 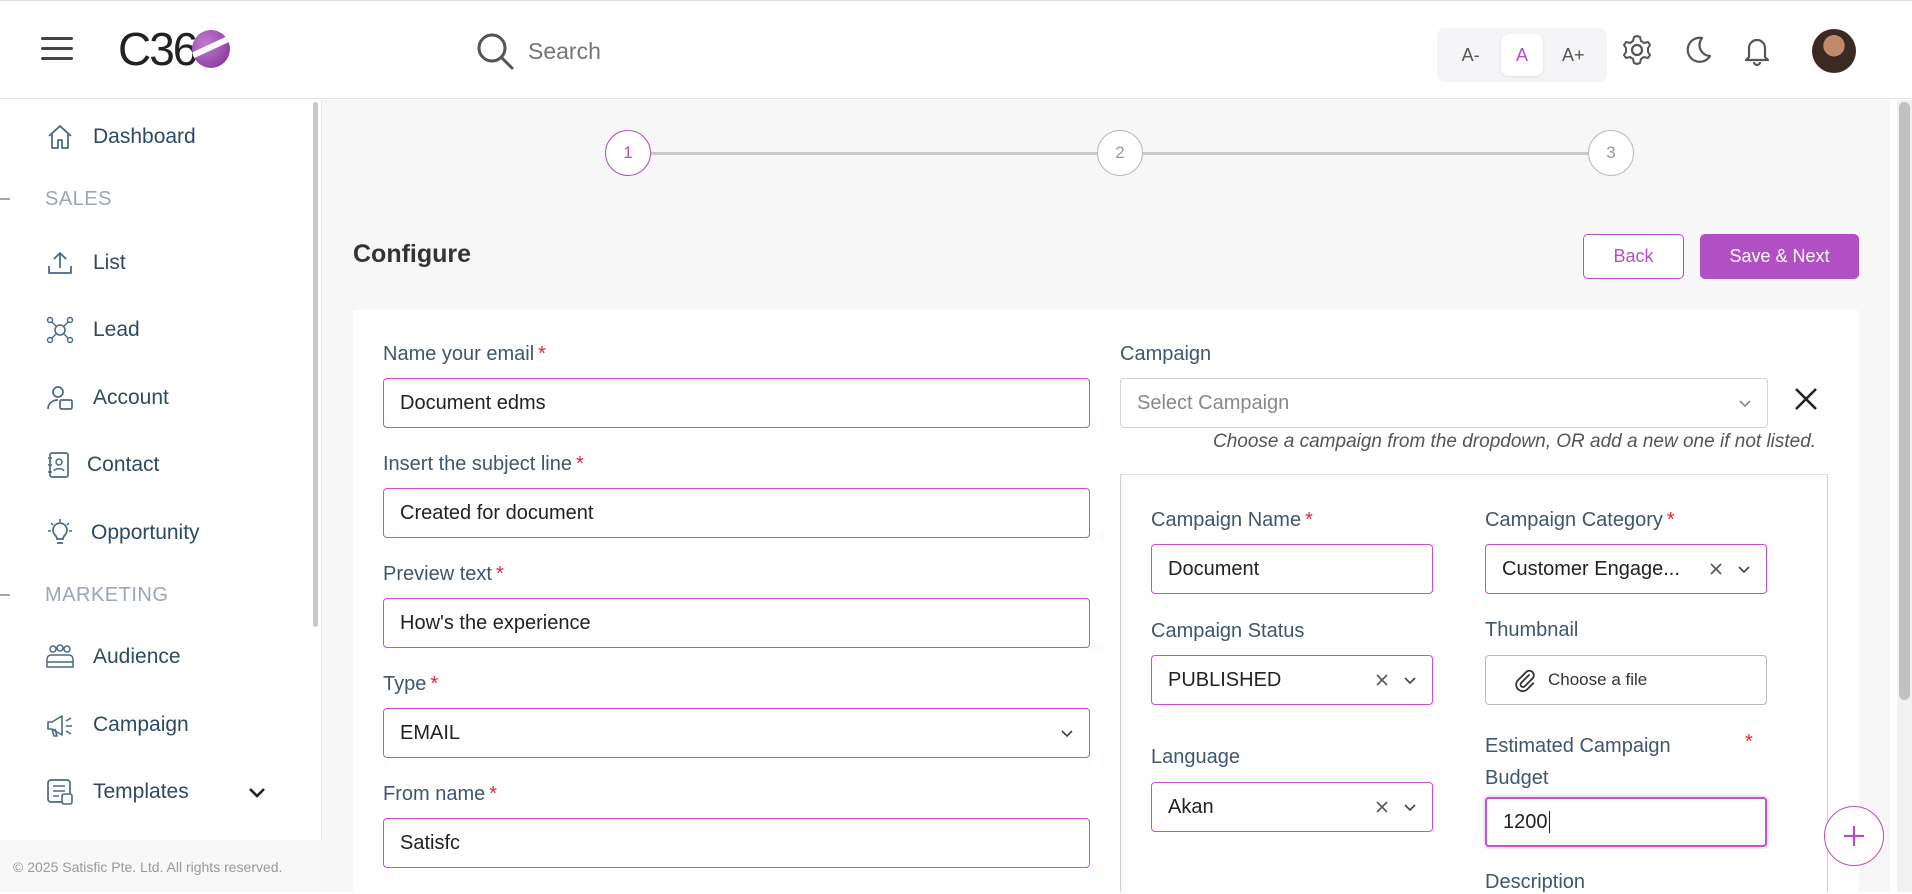 I want to click on moon-icon, so click(x=1697, y=50).